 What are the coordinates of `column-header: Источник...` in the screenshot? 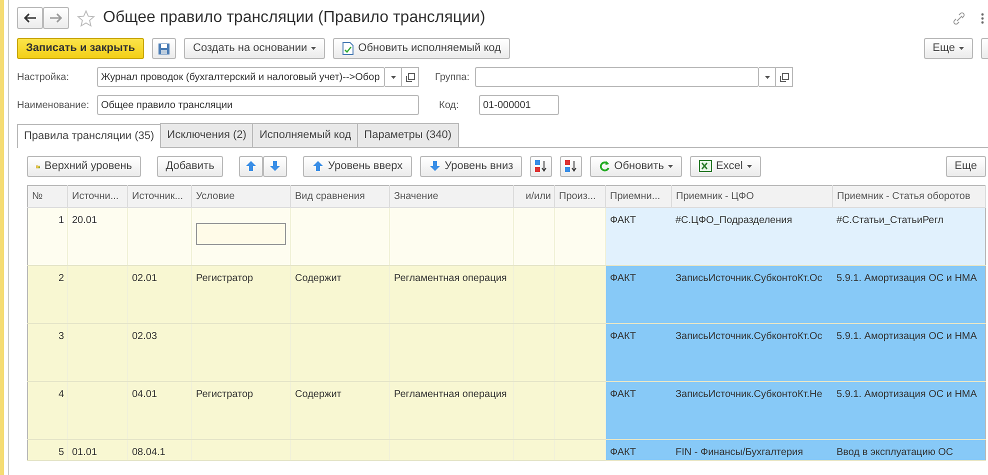 It's located at (160, 196).